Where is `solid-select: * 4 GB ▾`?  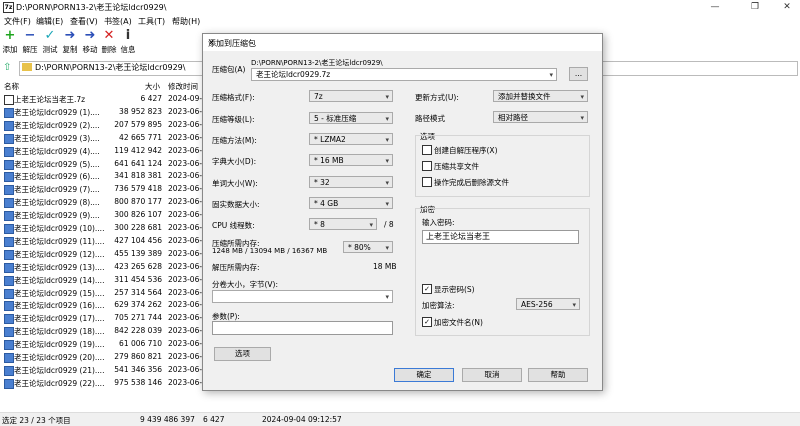 solid-select: * 4 GB ▾ is located at coordinates (351, 203).